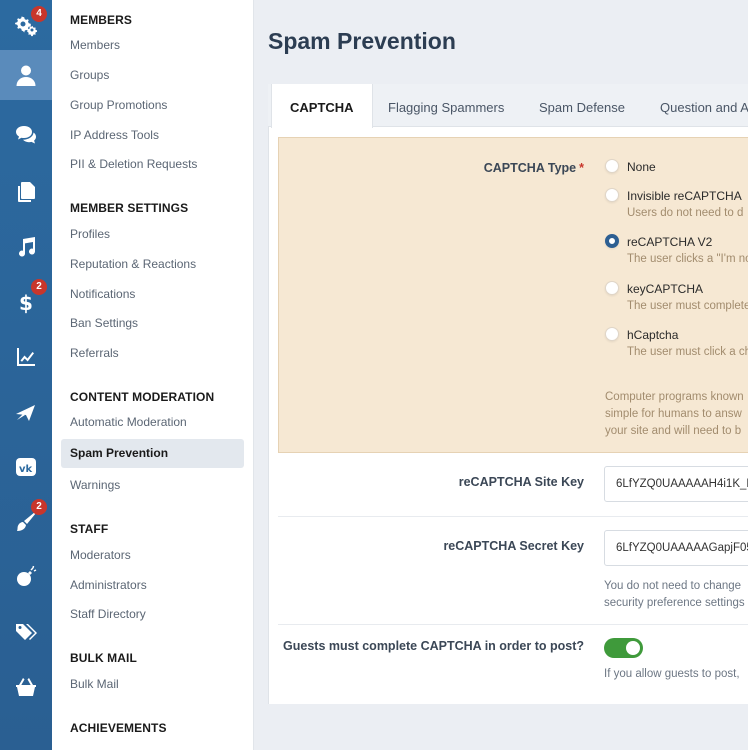  Describe the element at coordinates (581, 168) in the screenshot. I see `required-asterisk: *` at that location.